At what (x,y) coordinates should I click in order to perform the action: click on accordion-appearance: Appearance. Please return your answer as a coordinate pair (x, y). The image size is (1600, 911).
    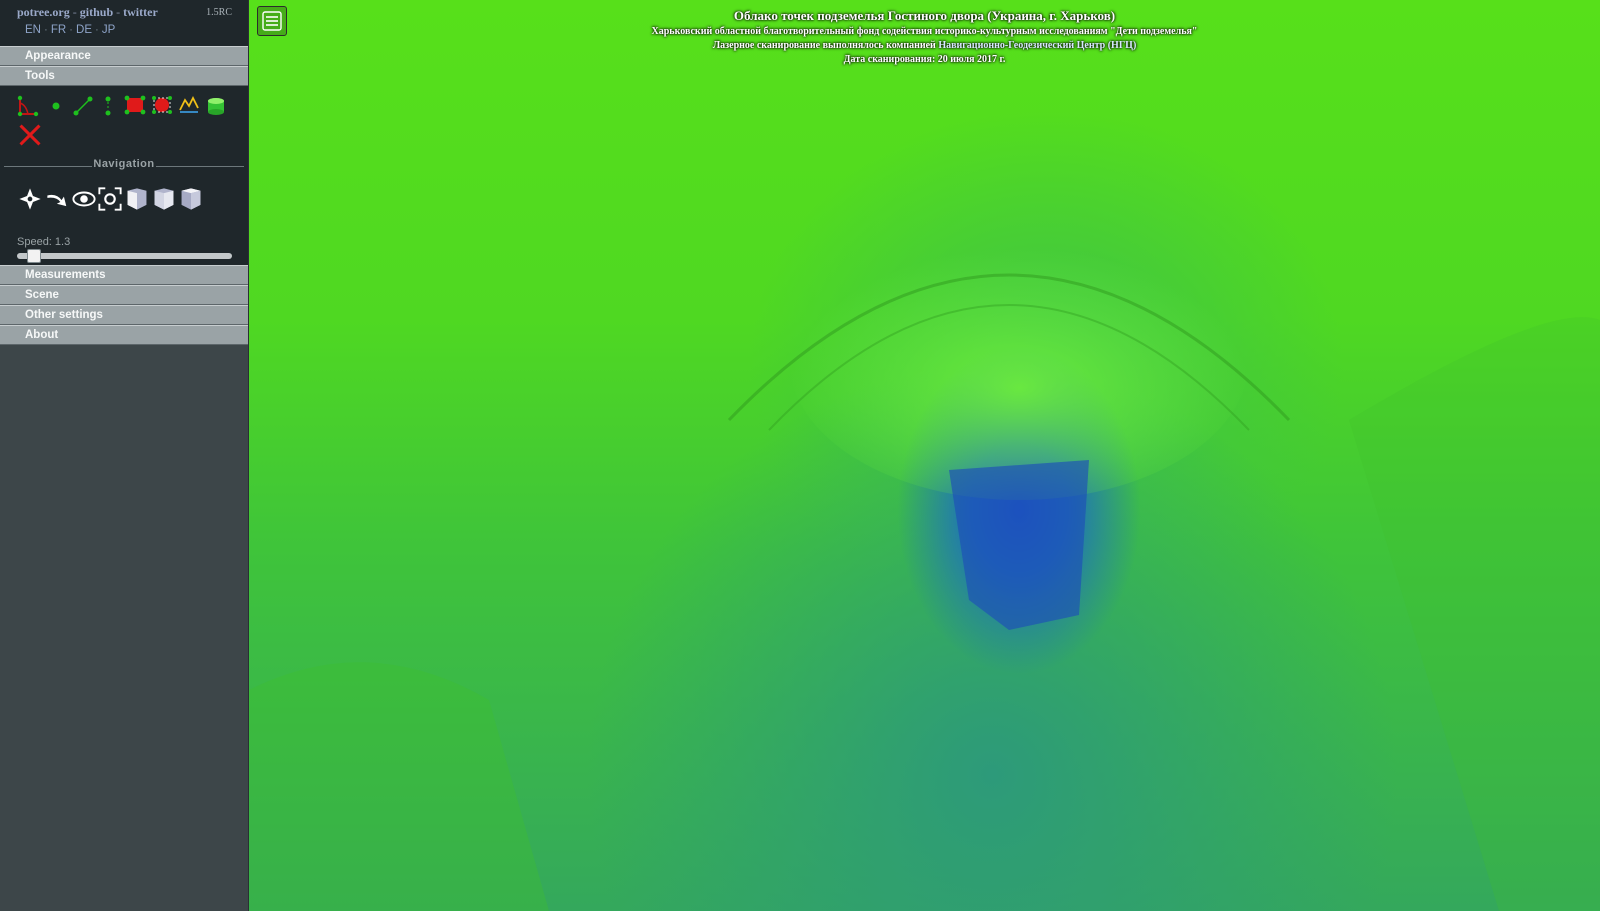
    Looking at the image, I should click on (124, 56).